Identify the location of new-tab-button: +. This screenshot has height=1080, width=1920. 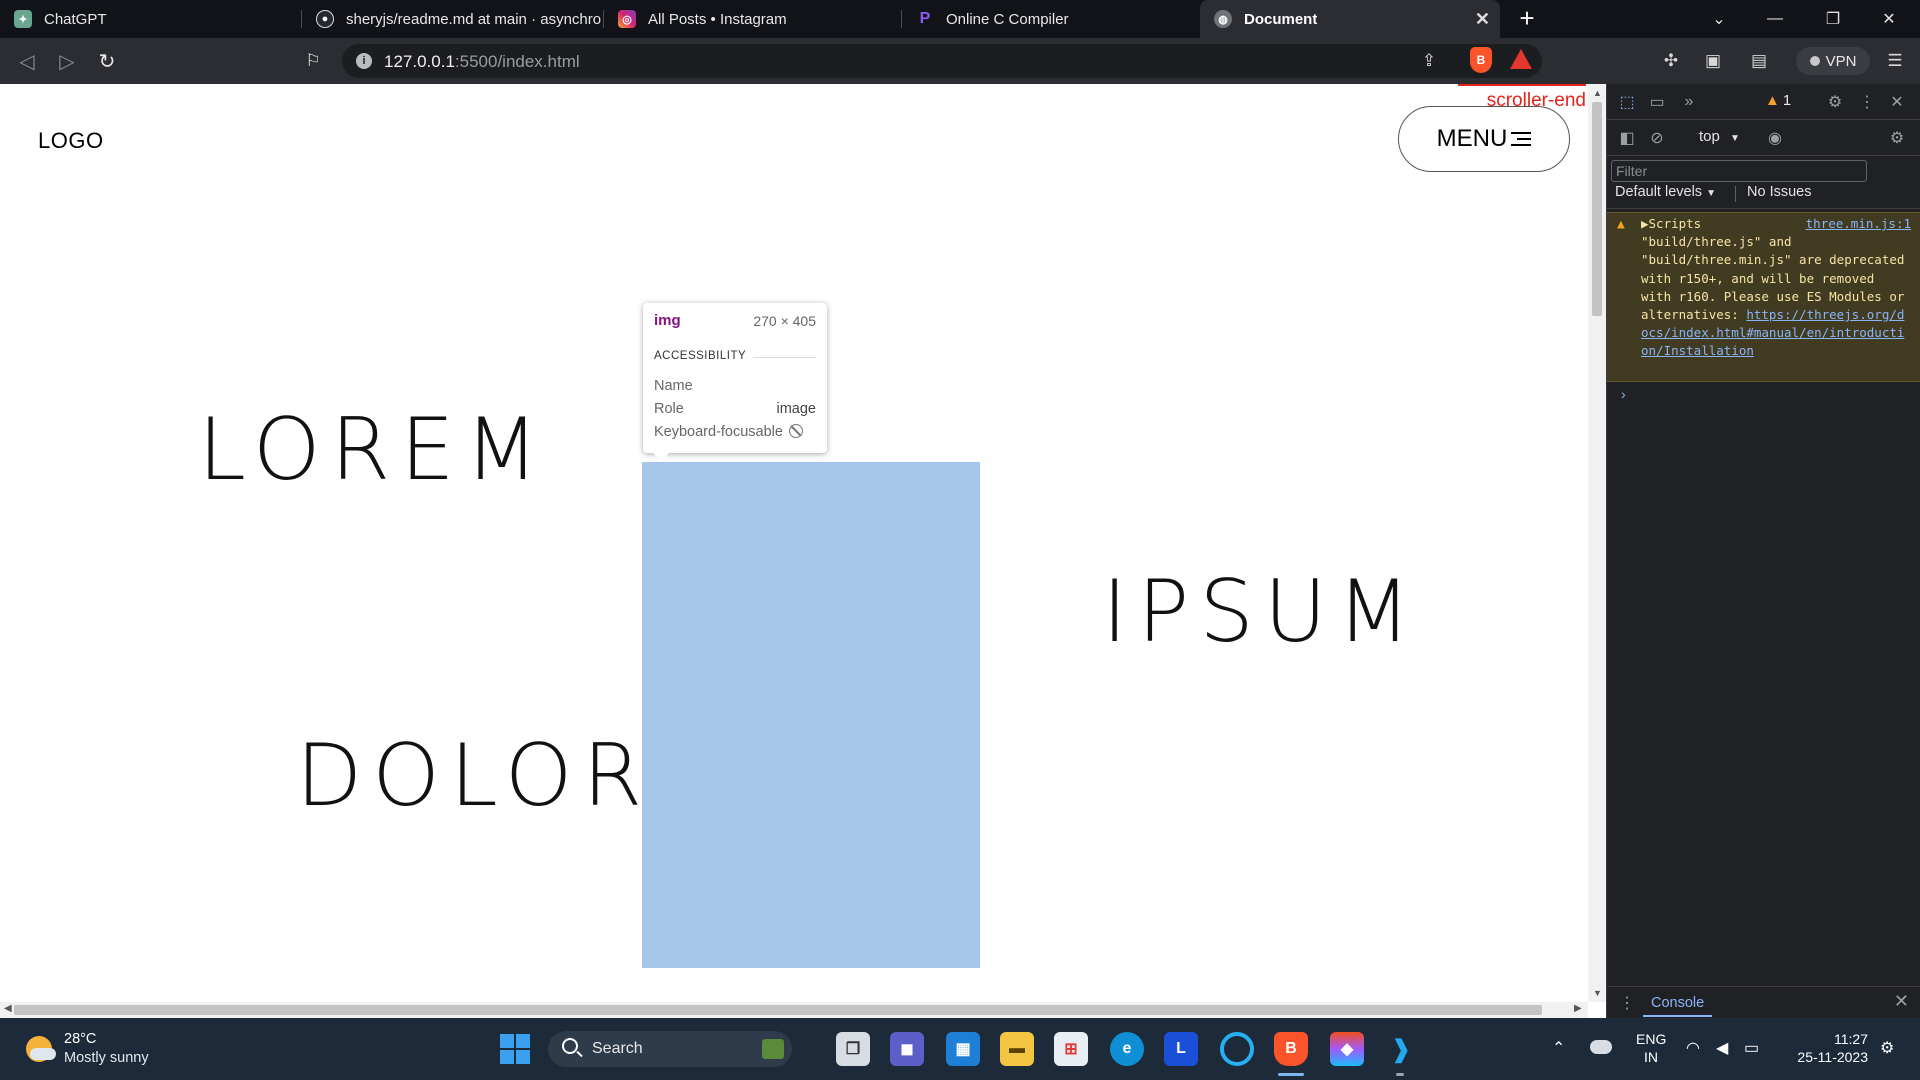
(1527, 19).